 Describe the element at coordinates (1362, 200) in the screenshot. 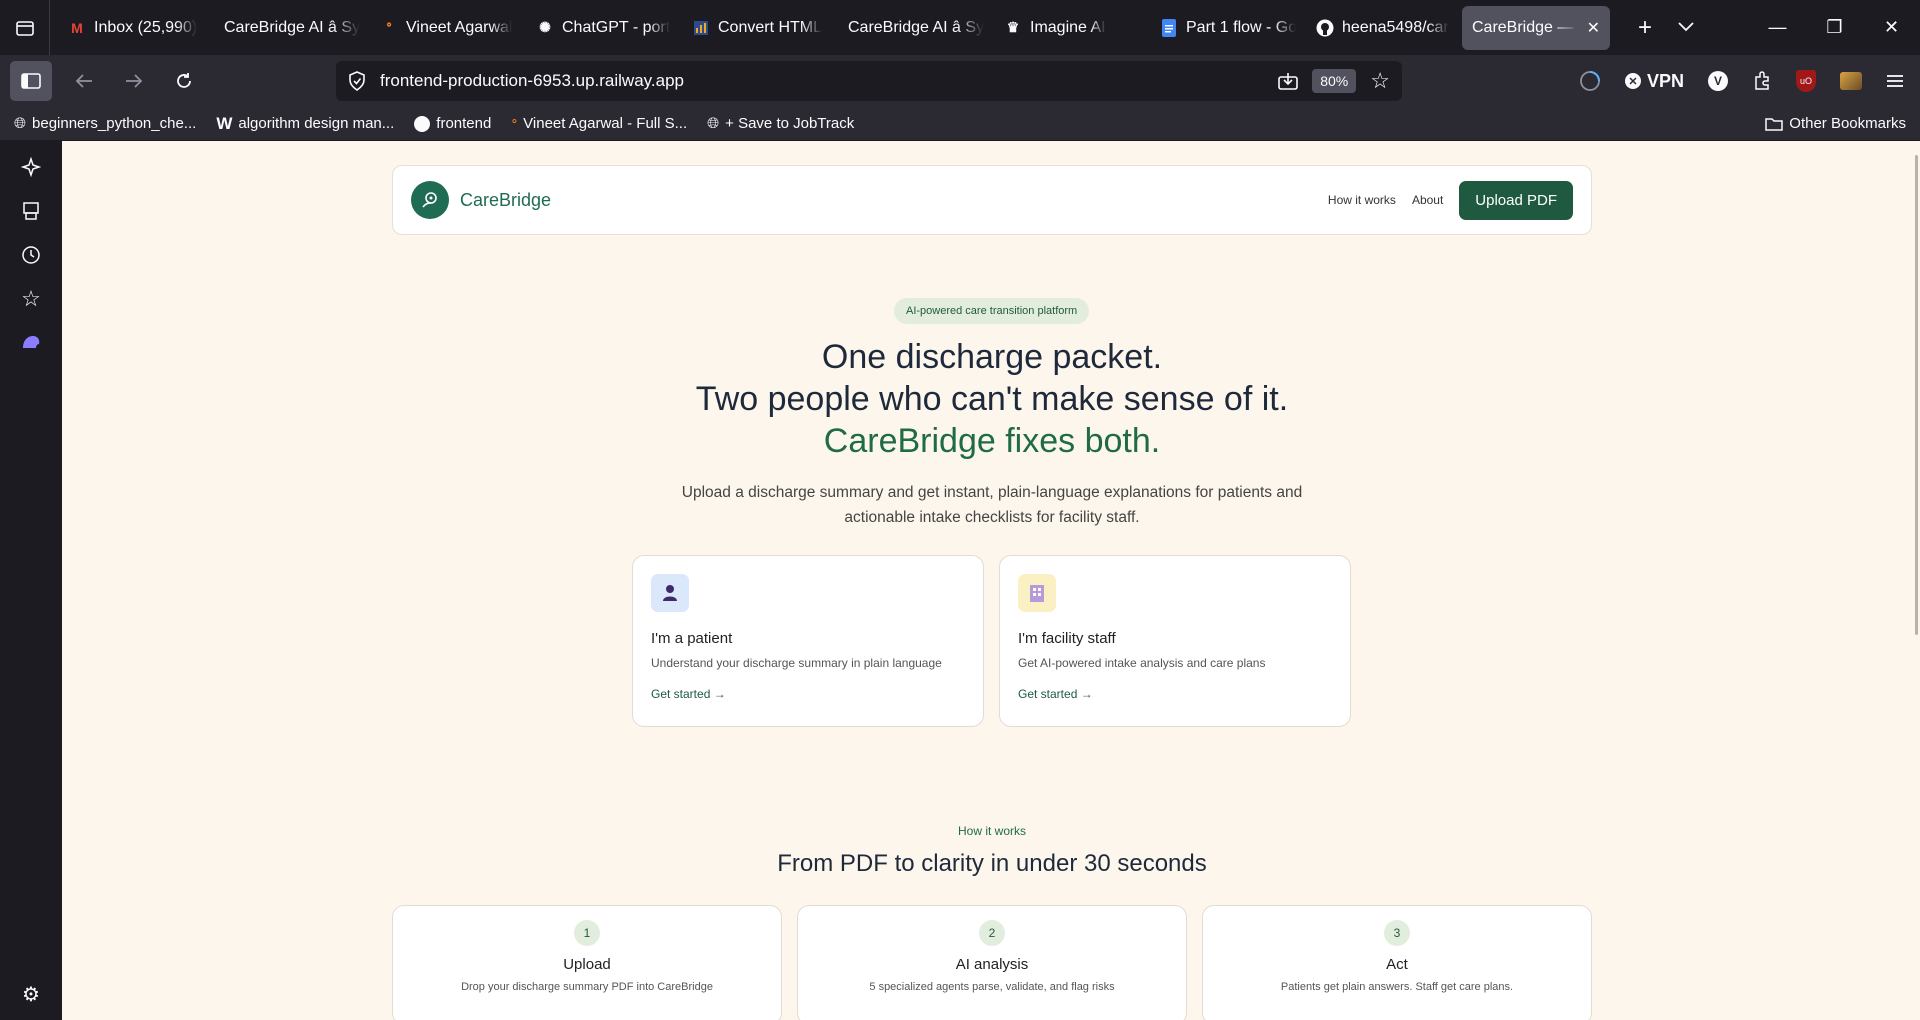

I see `nav-how-it-works: How it works` at that location.